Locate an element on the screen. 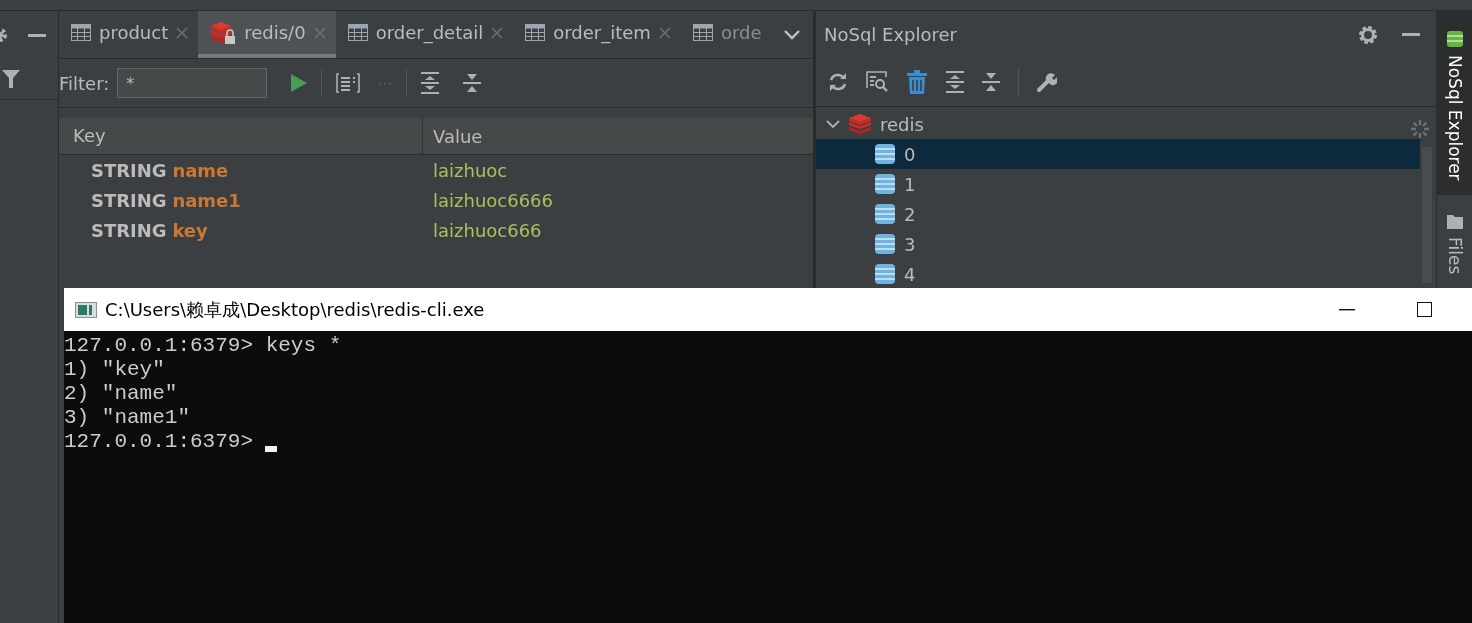 This screenshot has width=1472, height=623. tree-item: 0 is located at coordinates (1118, 154).